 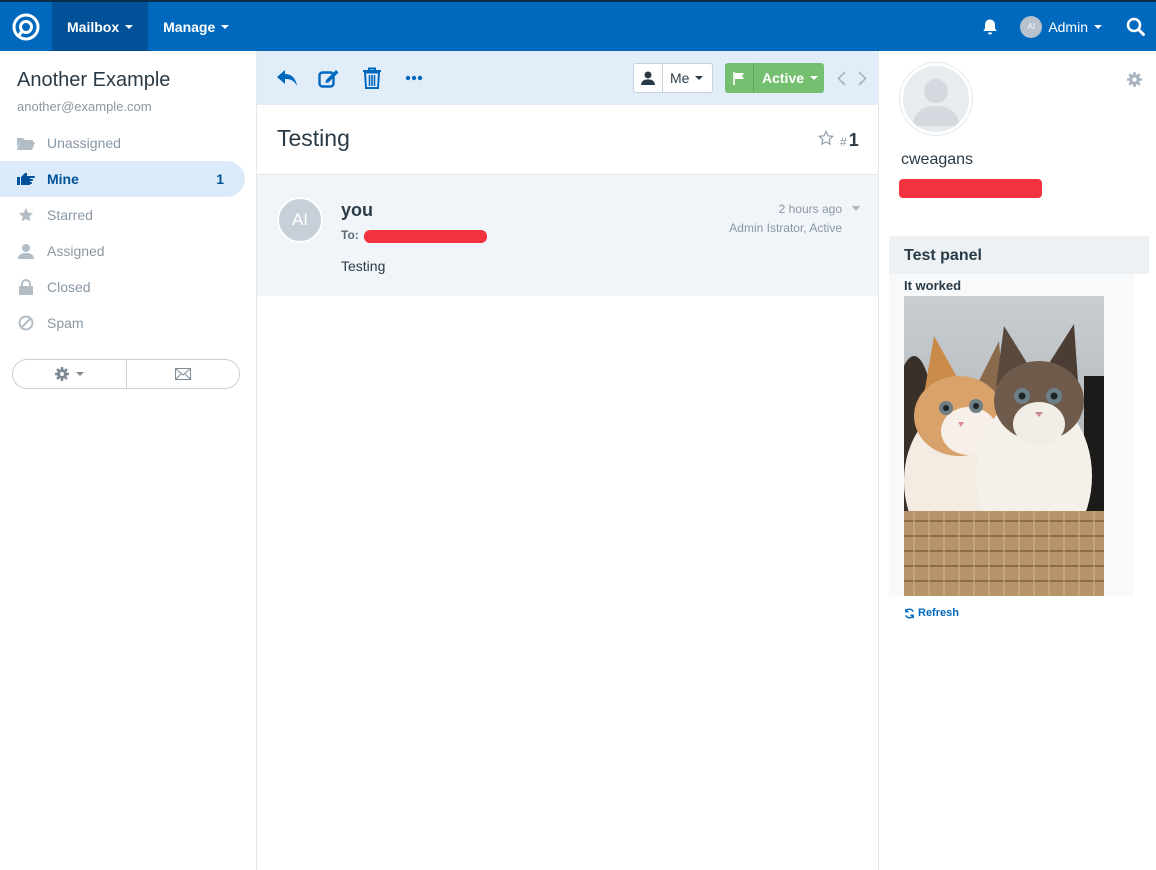 I want to click on redacted-customer-email, so click(x=970, y=188).